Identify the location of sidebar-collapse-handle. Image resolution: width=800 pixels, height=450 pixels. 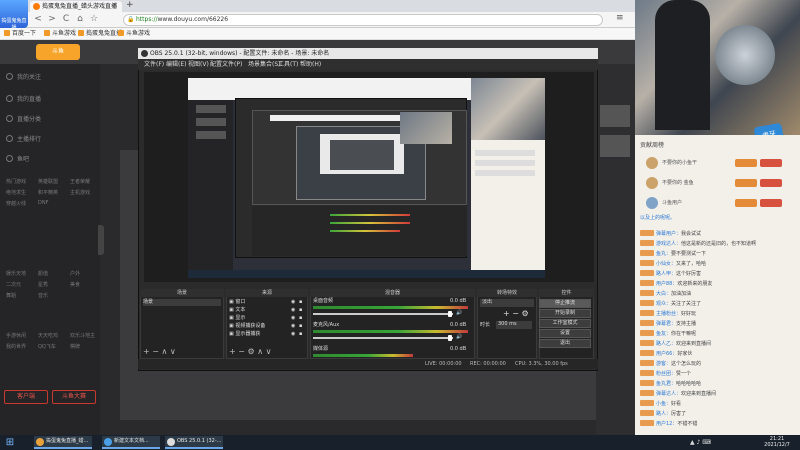
(101, 240).